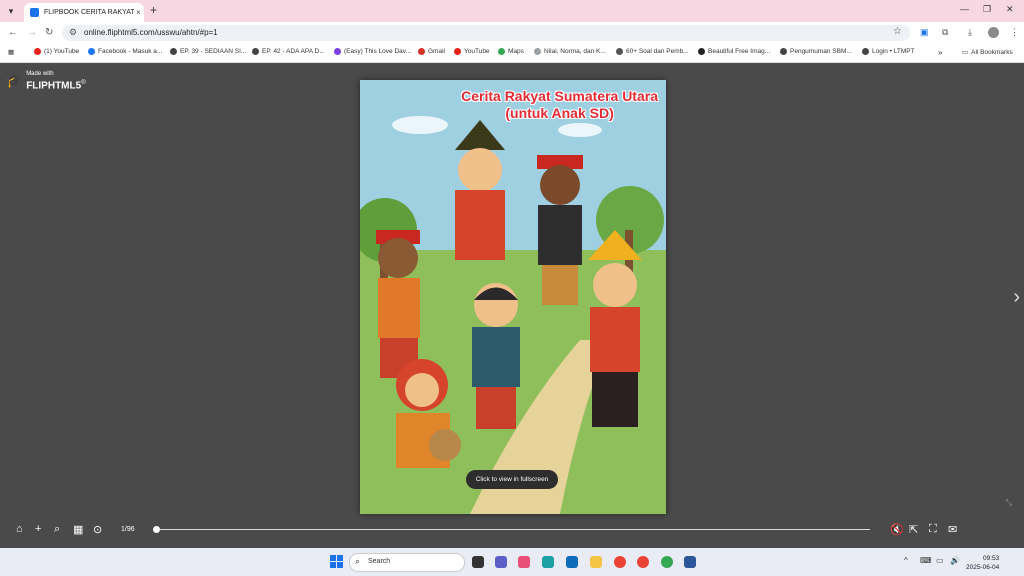 The width and height of the screenshot is (1024, 576). What do you see at coordinates (151, 32) in the screenshot?
I see `url-text: online.fliphtml5.com/usswu/ahtn/#p=1` at bounding box center [151, 32].